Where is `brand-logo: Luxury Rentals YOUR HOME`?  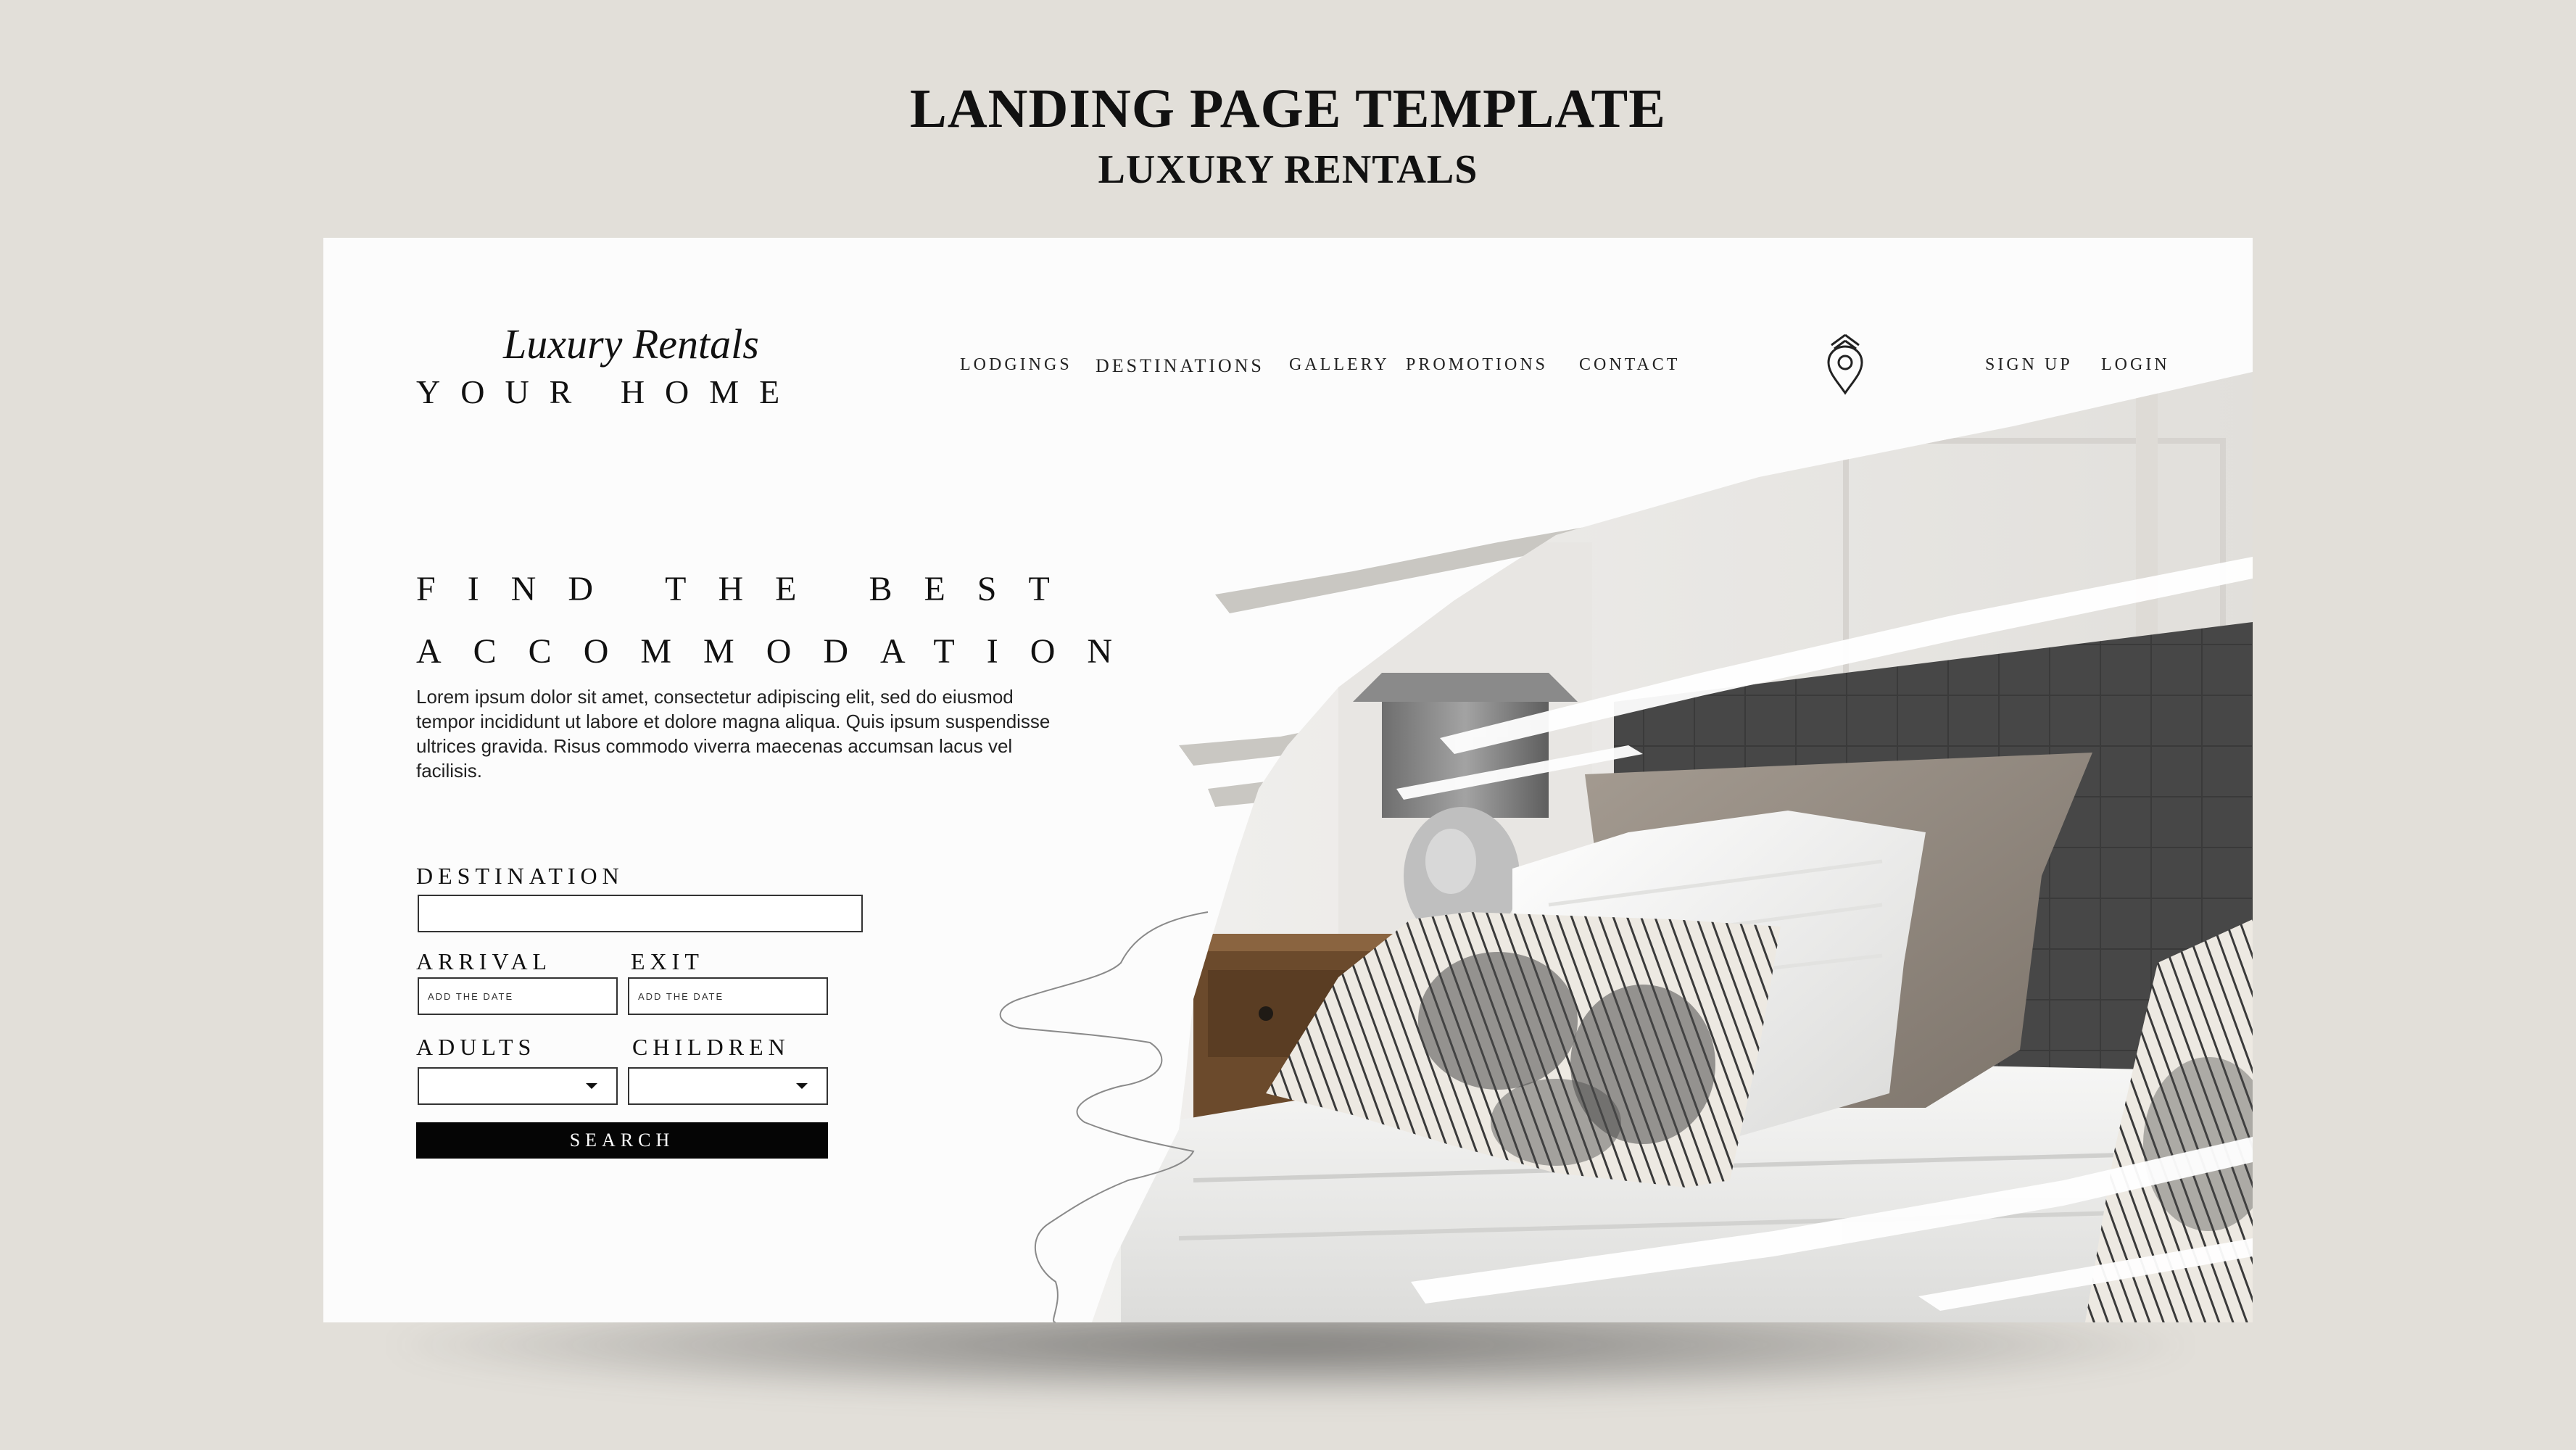 brand-logo: Luxury Rentals YOUR HOME is located at coordinates (612, 367).